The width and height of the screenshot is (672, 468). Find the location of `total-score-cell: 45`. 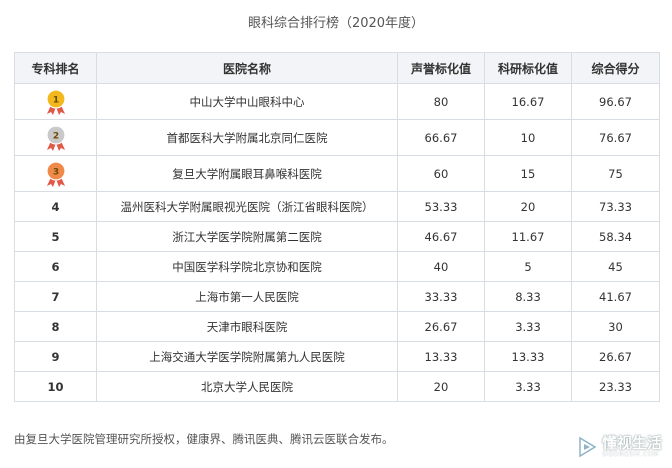

total-score-cell: 45 is located at coordinates (615, 266).